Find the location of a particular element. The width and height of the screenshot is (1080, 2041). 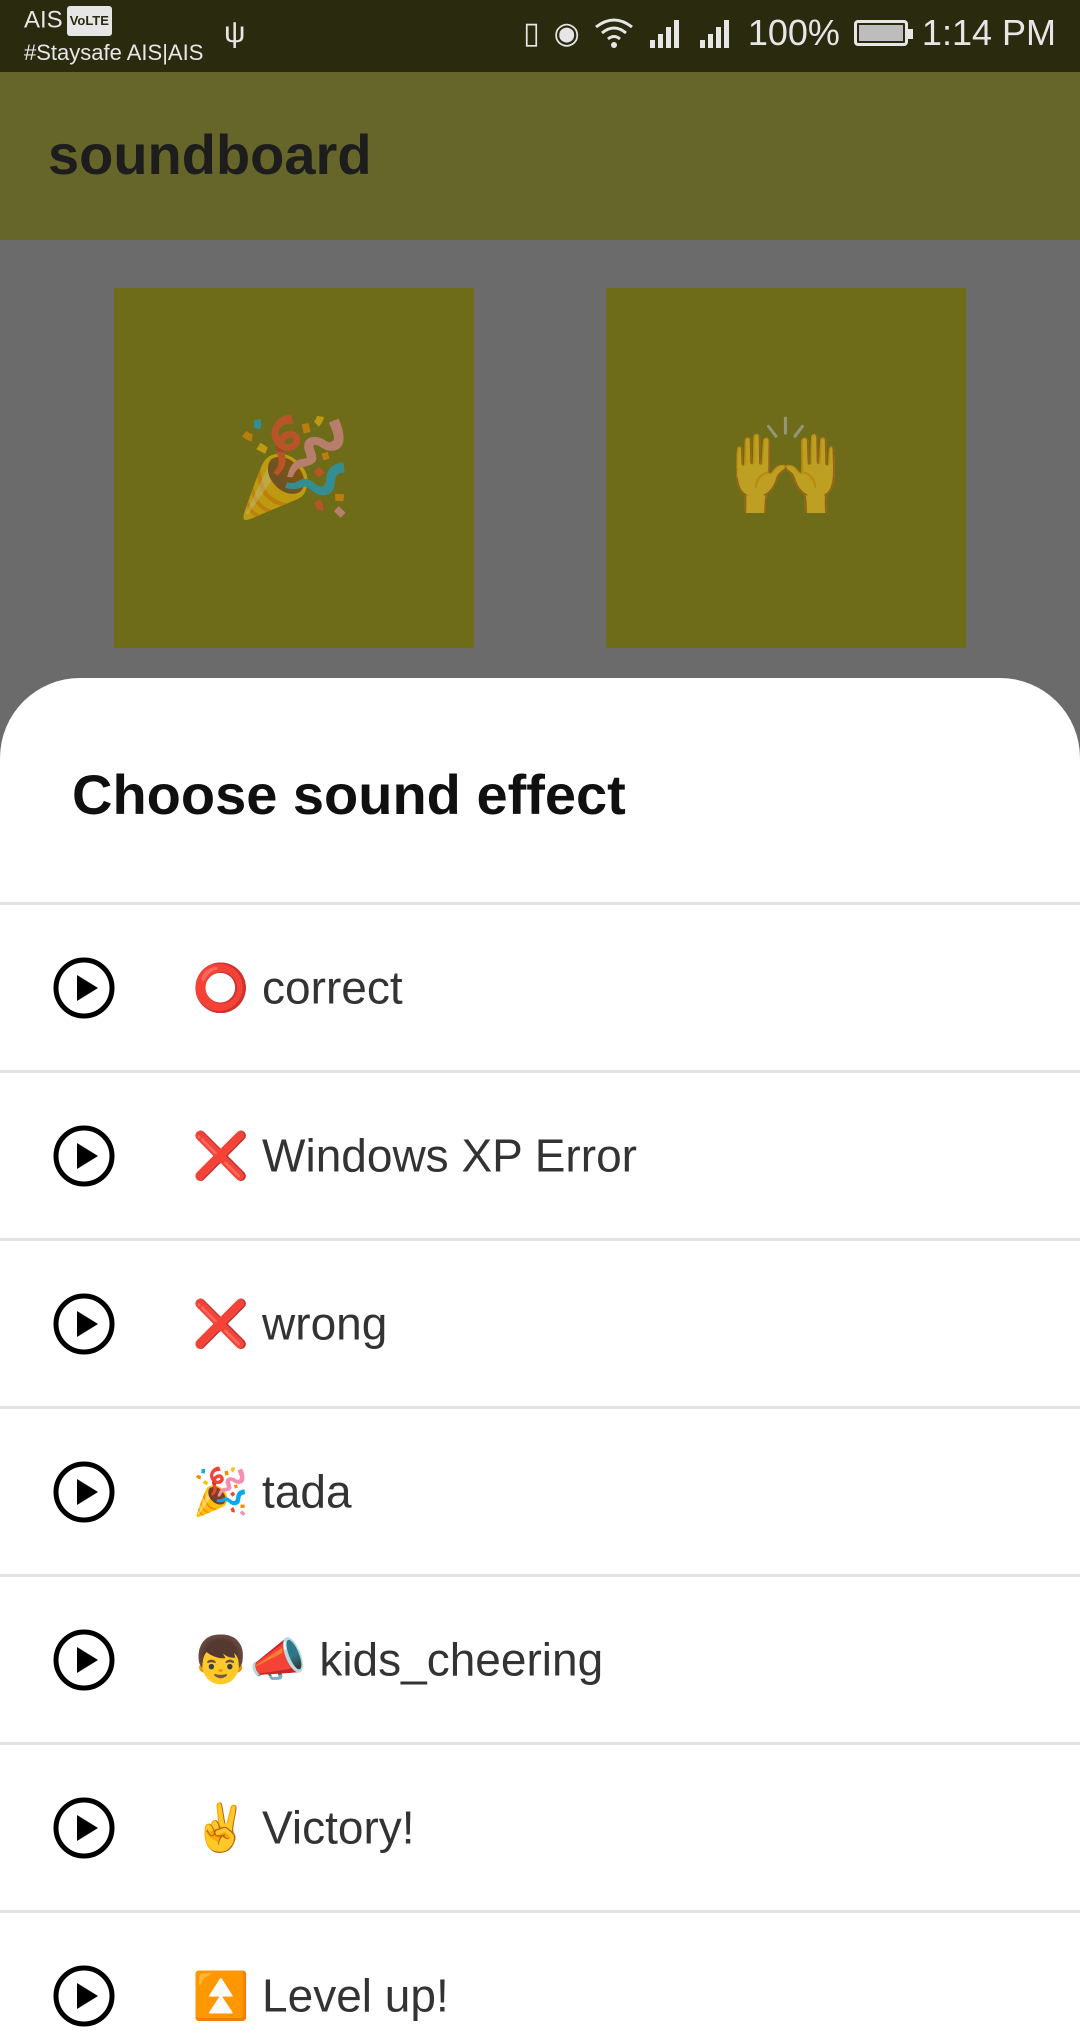

list-item: ❌ Windows XP Error is located at coordinates (540, 1154).